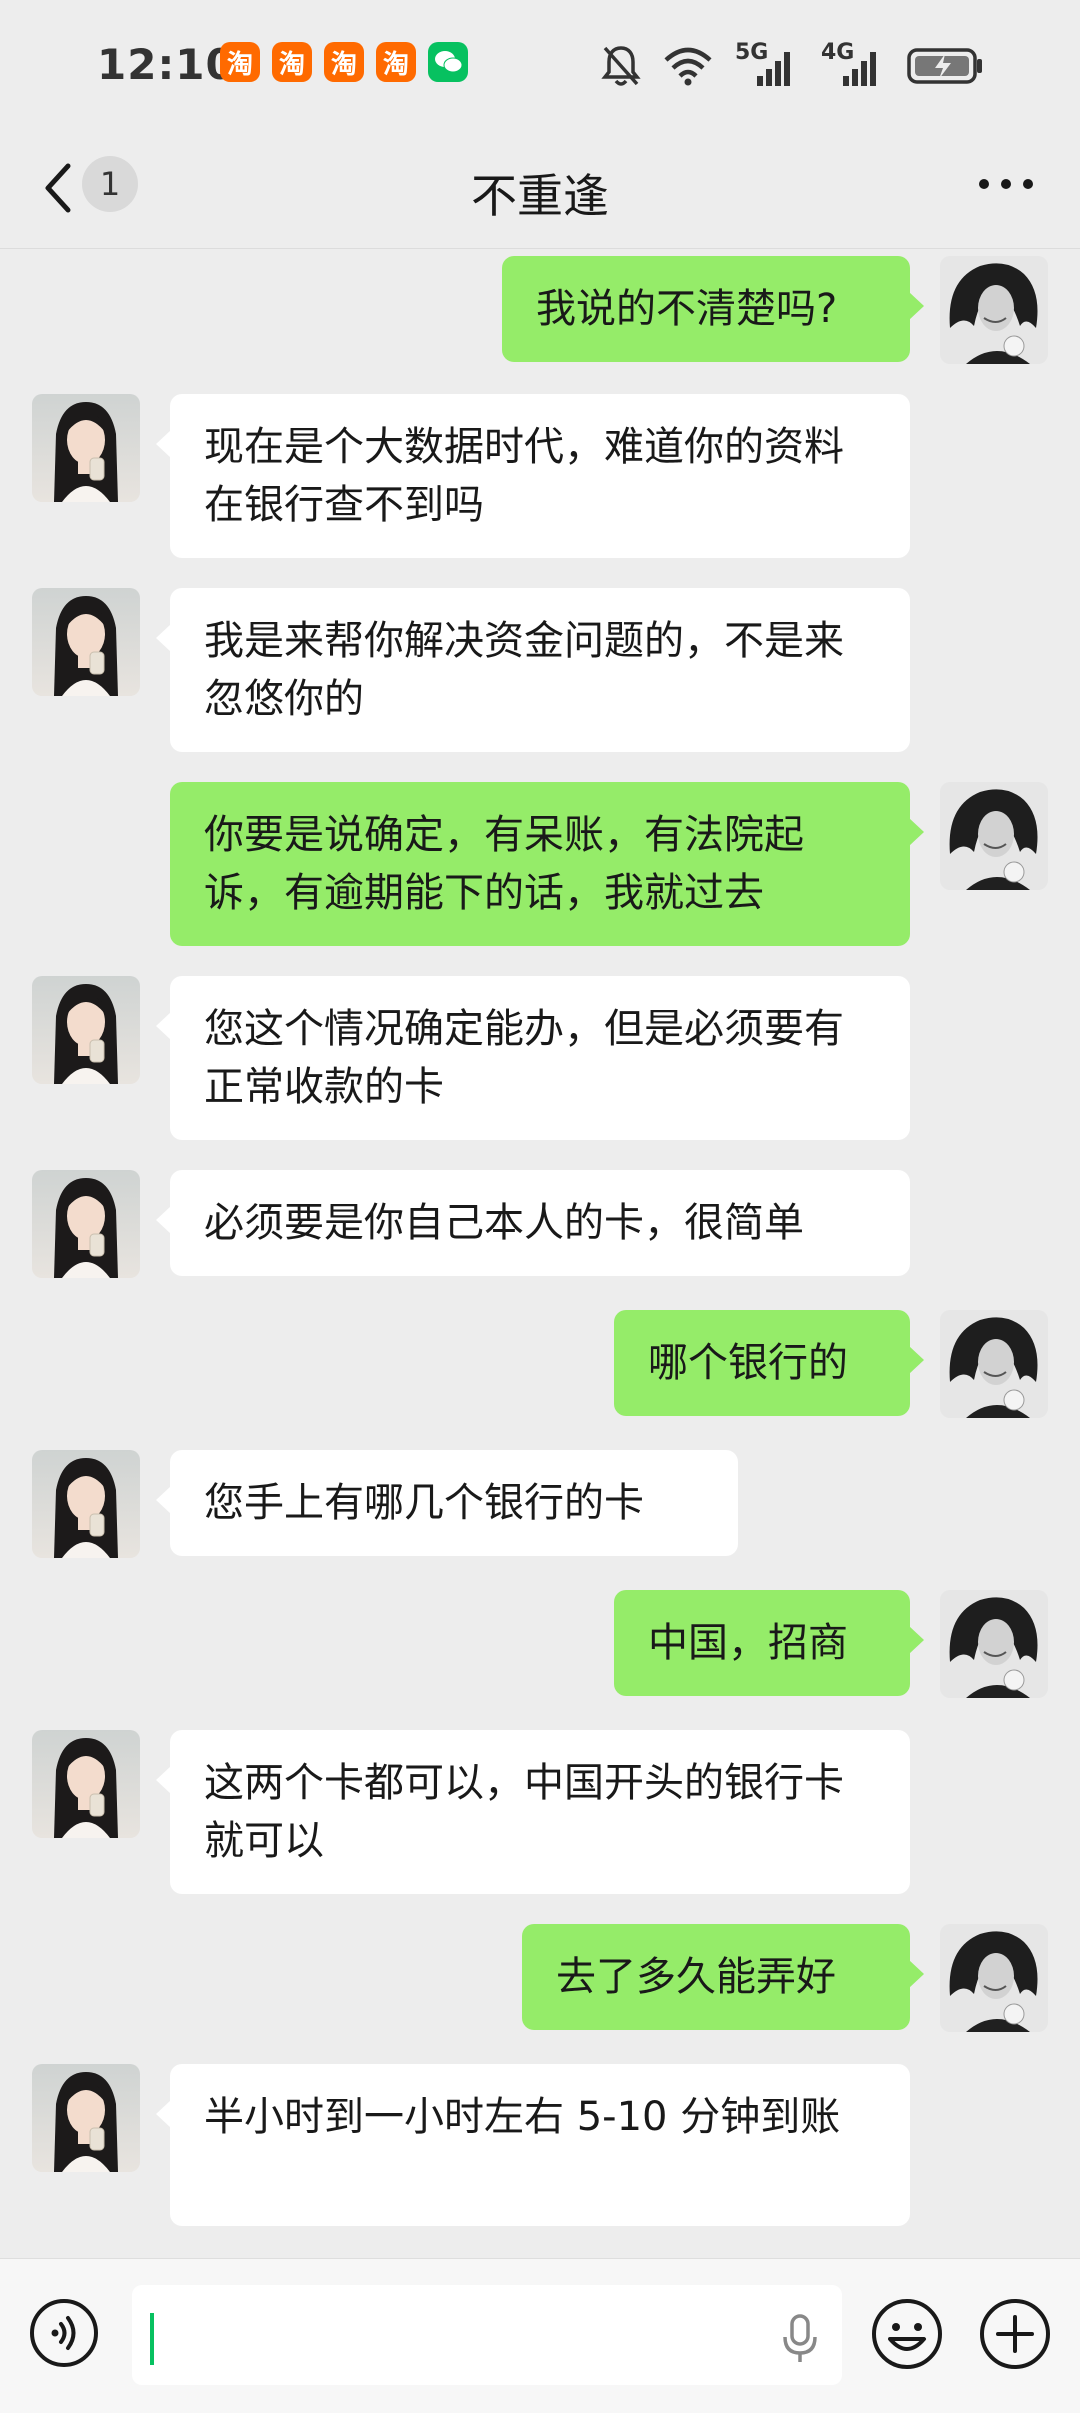 This screenshot has height=2413, width=1080. What do you see at coordinates (547, 864) in the screenshot?
I see `message-bubble: 你要是说确定，有呆账，有法院起诉，有逾期能下的话，我就过去` at bounding box center [547, 864].